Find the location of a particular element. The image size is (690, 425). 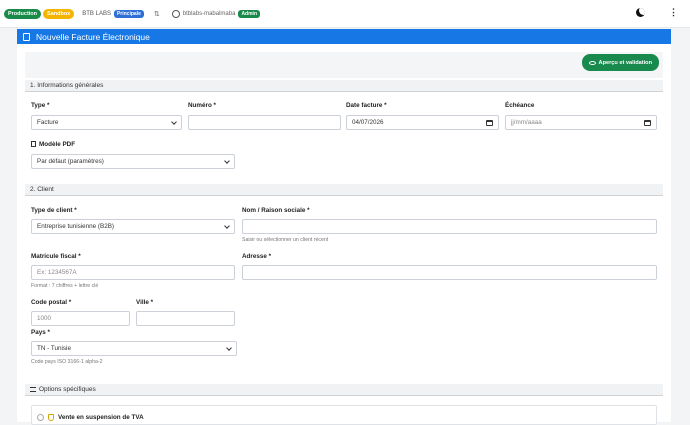

tva-suspension-option: Vente en suspension de TVA is located at coordinates (344, 415).